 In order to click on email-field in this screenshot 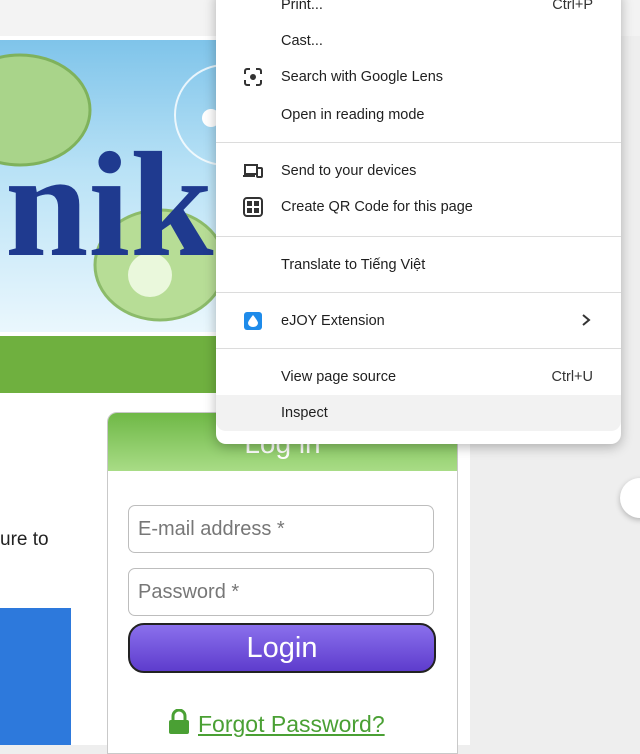, I will do `click(281, 529)`.